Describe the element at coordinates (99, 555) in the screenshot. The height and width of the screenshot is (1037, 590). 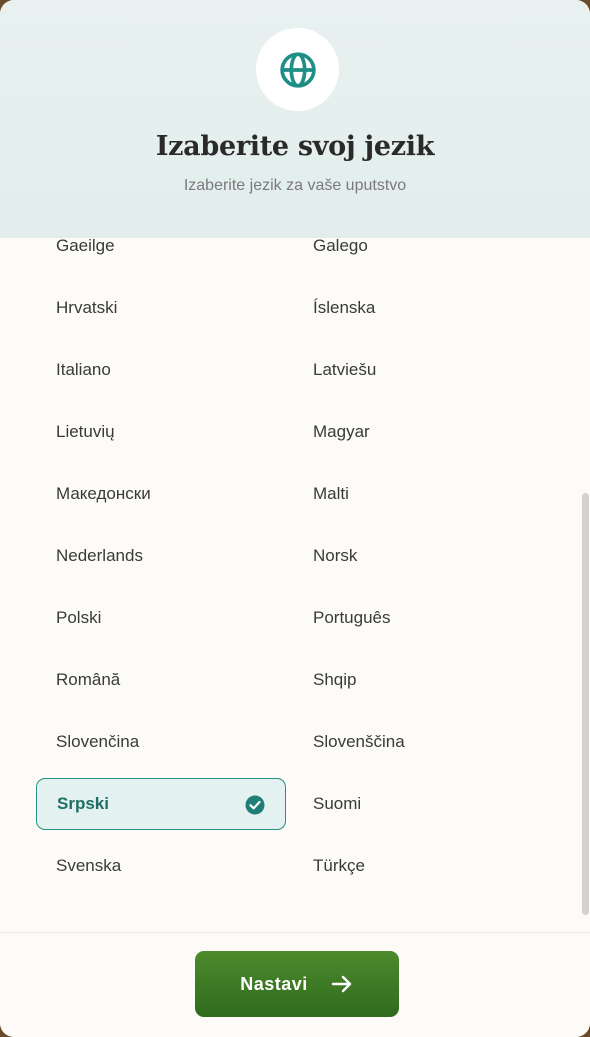
I see `language-option-label: Nederlands` at that location.